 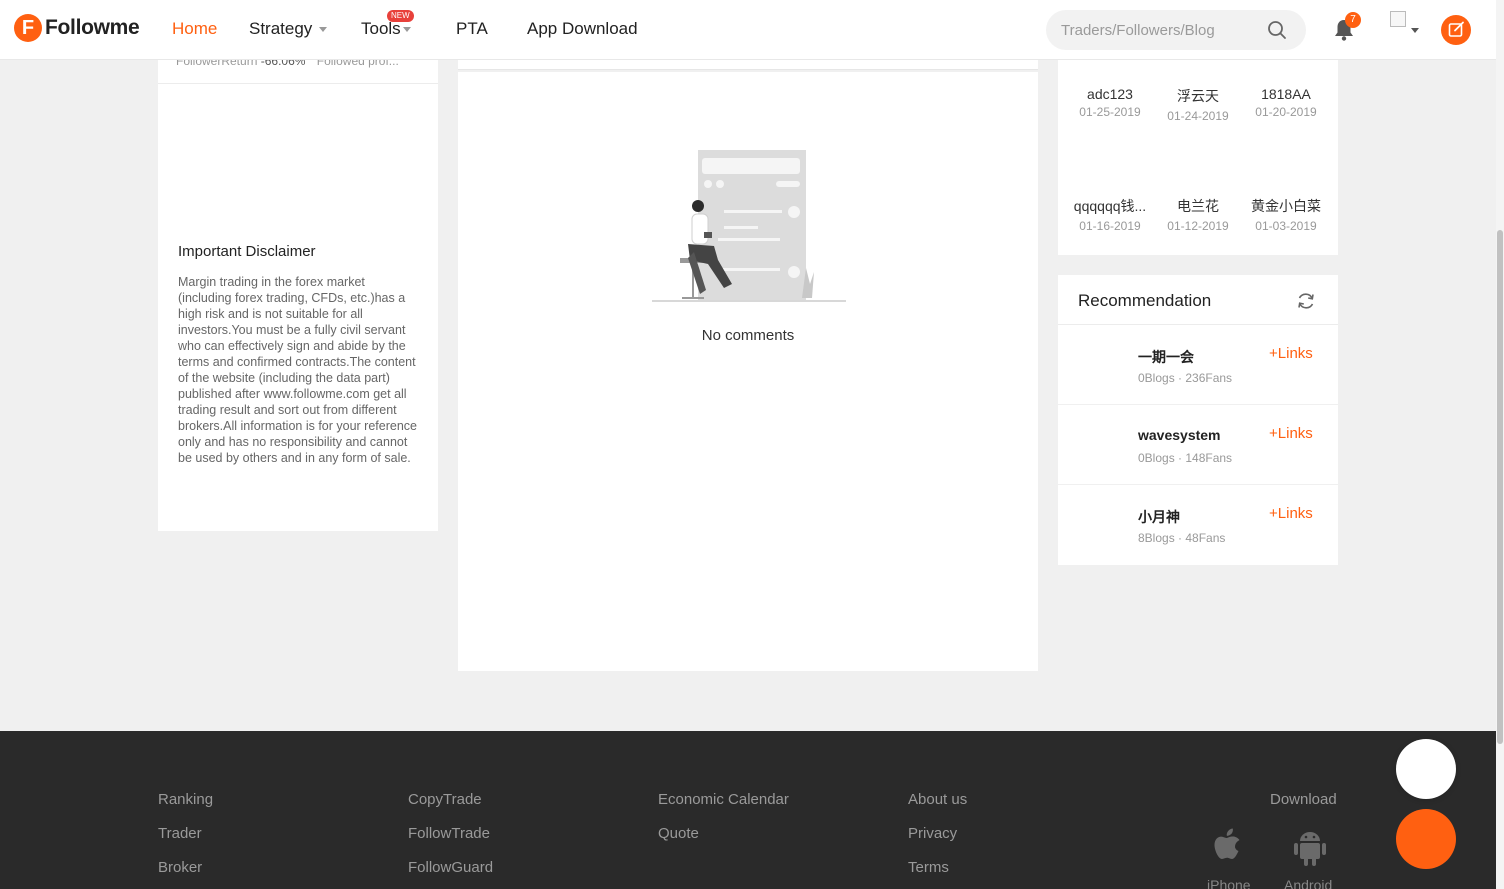 I want to click on edit-icon, so click(x=1456, y=29).